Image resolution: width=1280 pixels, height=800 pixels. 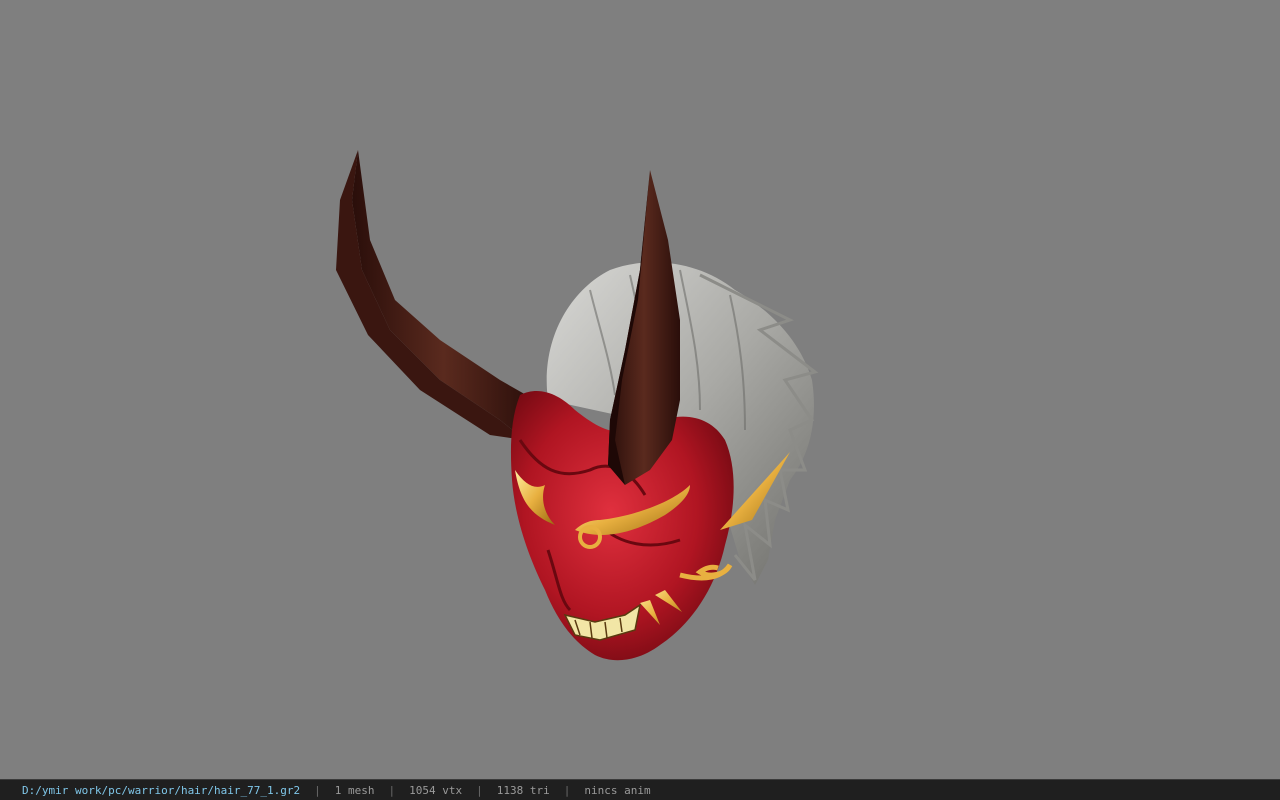 I want to click on status-anim-info: nincs anim, so click(x=617, y=790).